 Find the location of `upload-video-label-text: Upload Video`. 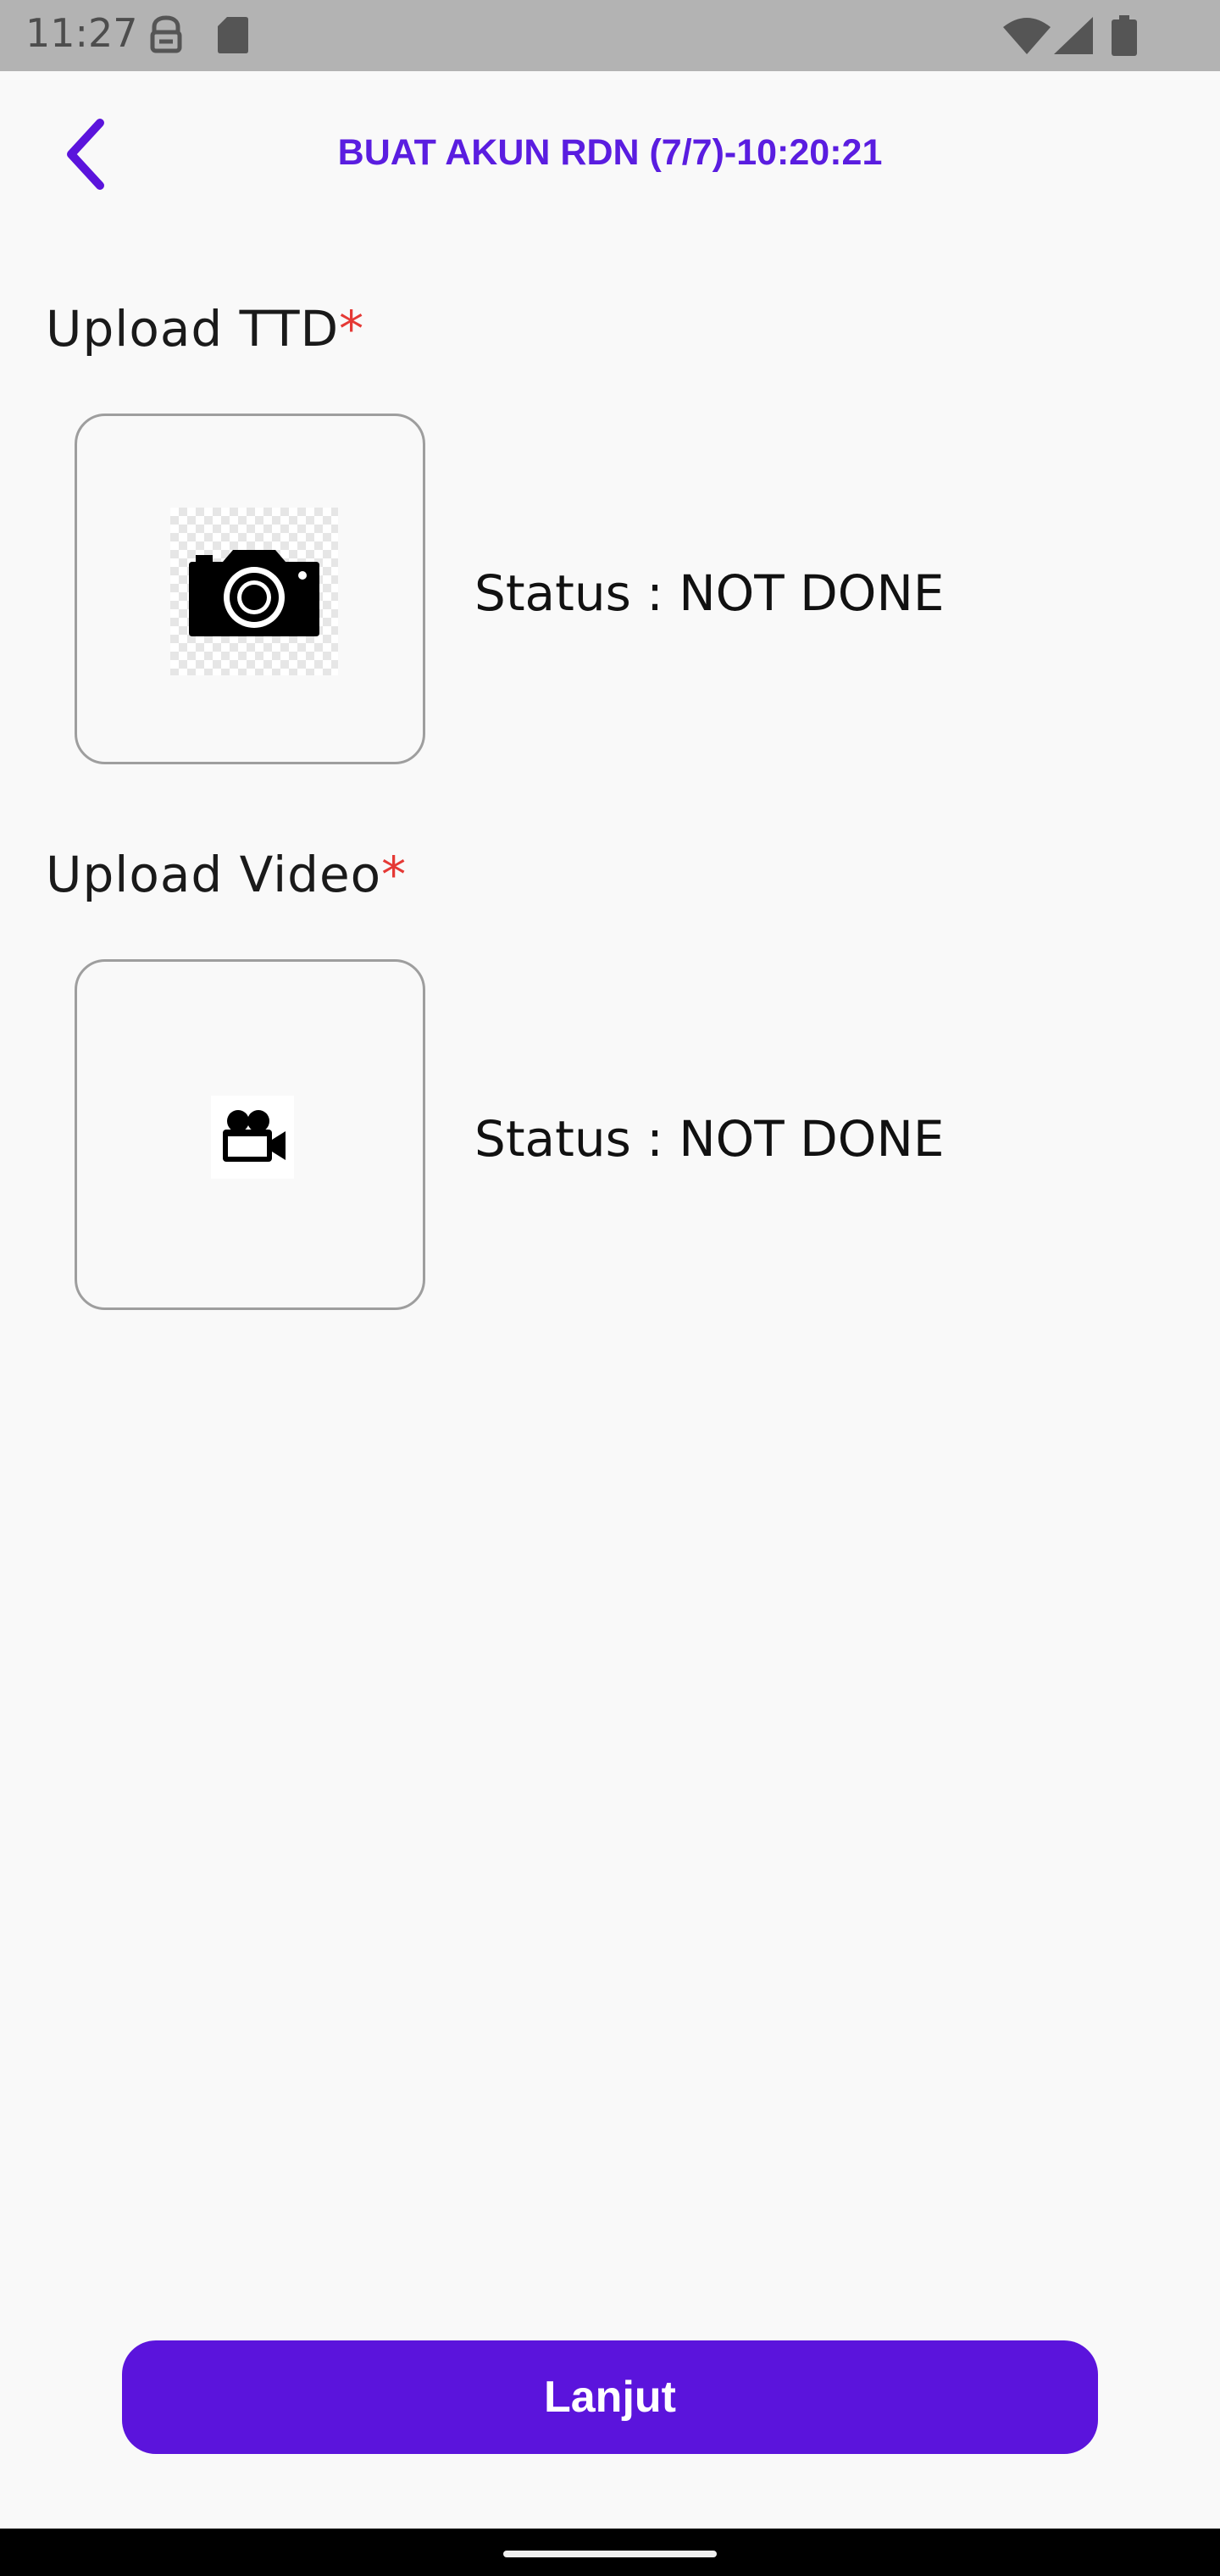

upload-video-label-text: Upload Video is located at coordinates (214, 875).